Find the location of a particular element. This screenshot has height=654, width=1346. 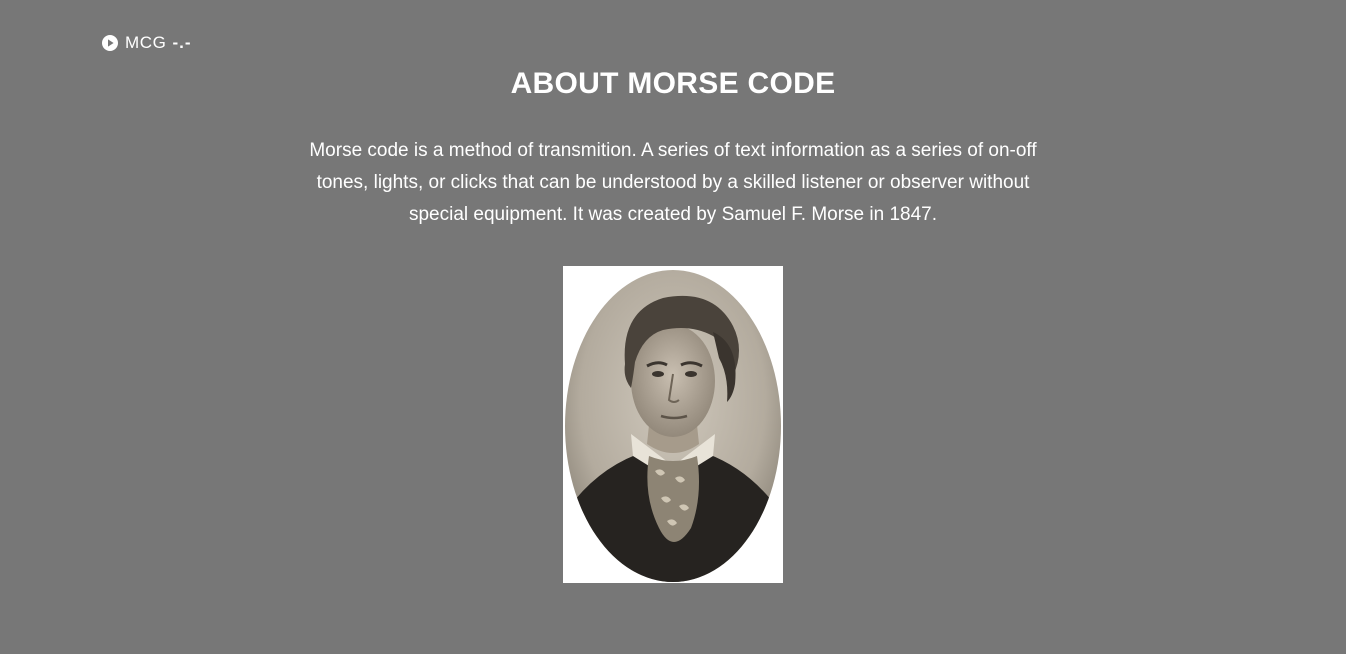

logo-text: MCG is located at coordinates (146, 42).